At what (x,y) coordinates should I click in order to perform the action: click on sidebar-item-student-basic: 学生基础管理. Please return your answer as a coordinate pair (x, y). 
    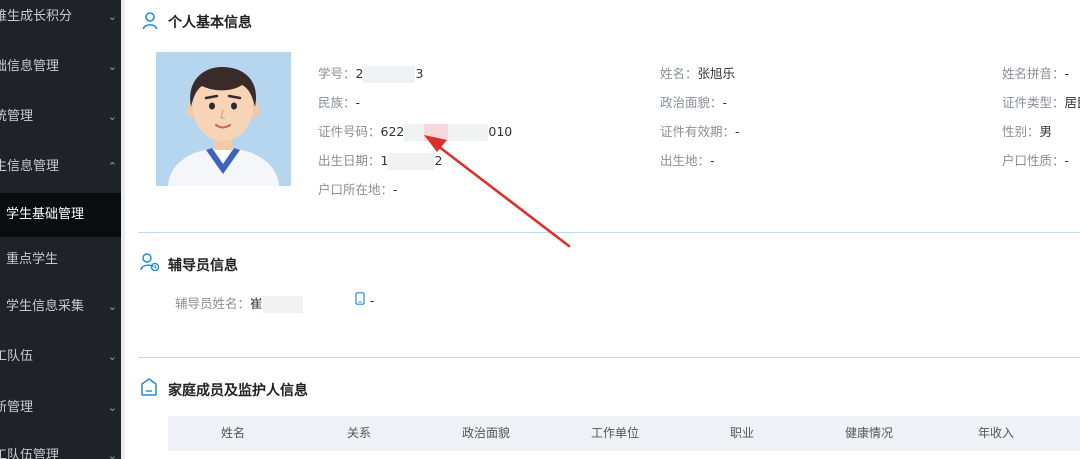
    Looking at the image, I should click on (60, 215).